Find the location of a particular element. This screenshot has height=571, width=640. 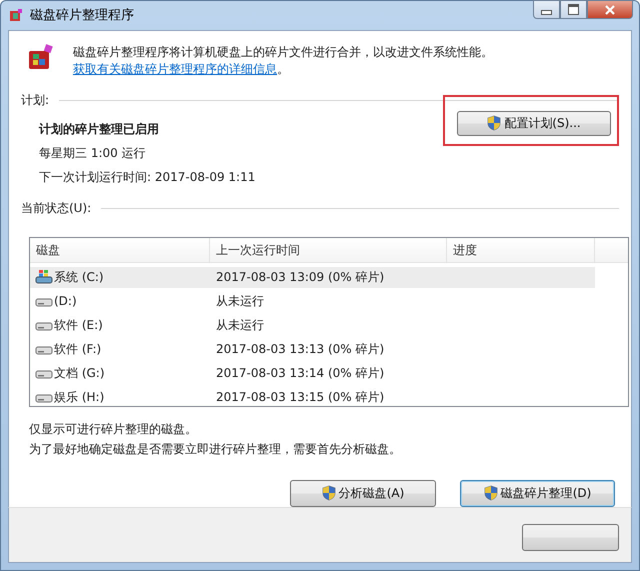

action-button: 分析磁盘(A) is located at coordinates (363, 493).